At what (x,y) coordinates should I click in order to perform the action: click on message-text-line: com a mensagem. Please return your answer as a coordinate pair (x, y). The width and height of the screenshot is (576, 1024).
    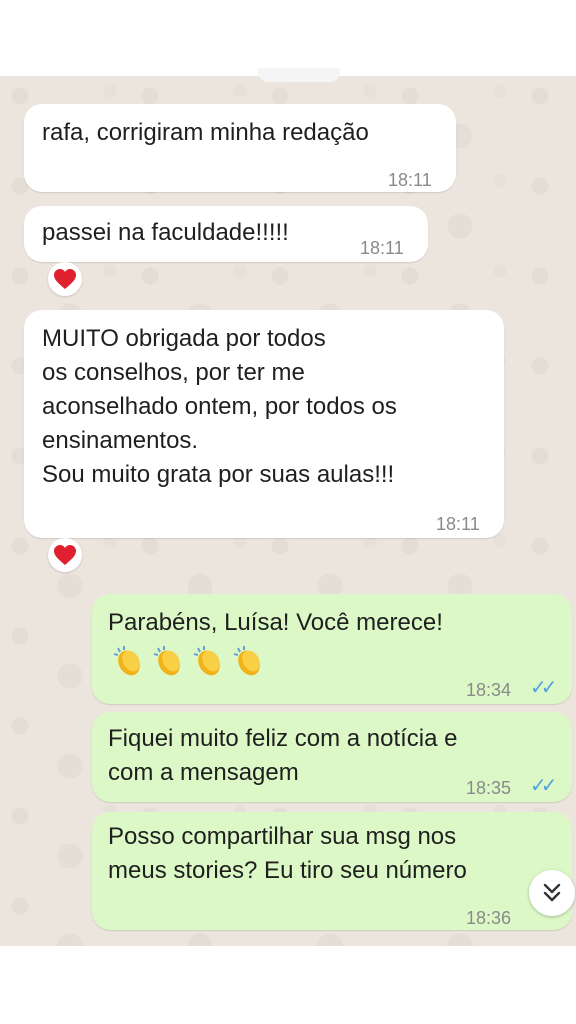
    Looking at the image, I should click on (203, 772).